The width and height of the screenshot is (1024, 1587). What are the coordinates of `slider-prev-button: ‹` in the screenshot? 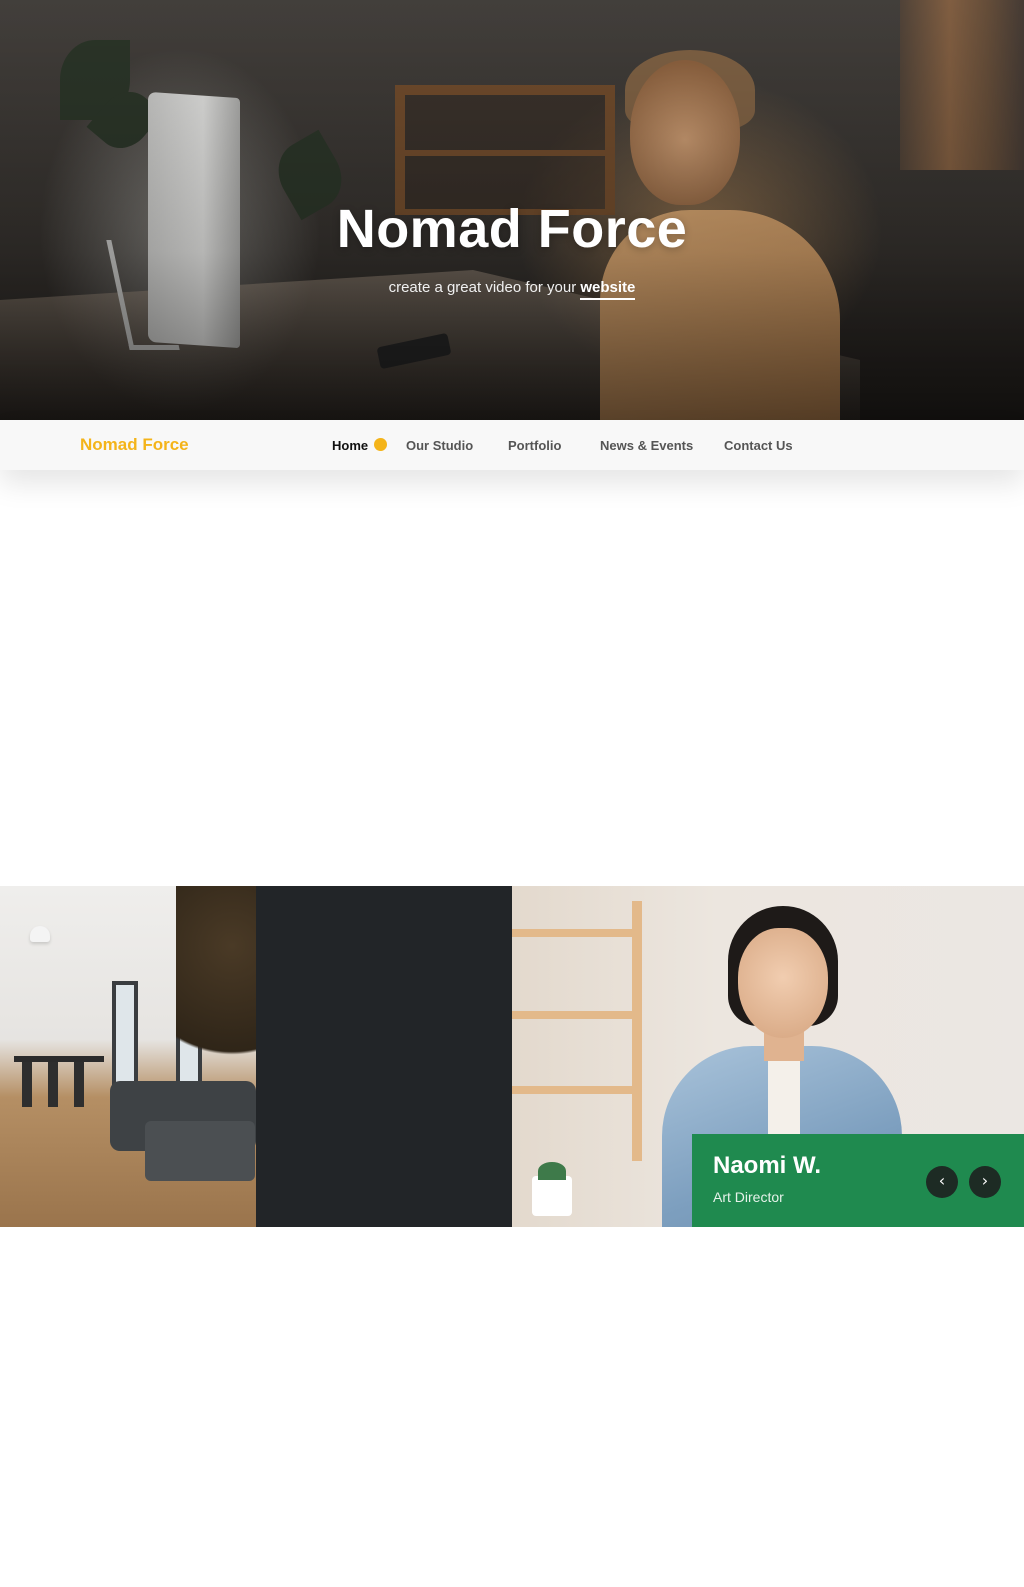 It's located at (942, 1182).